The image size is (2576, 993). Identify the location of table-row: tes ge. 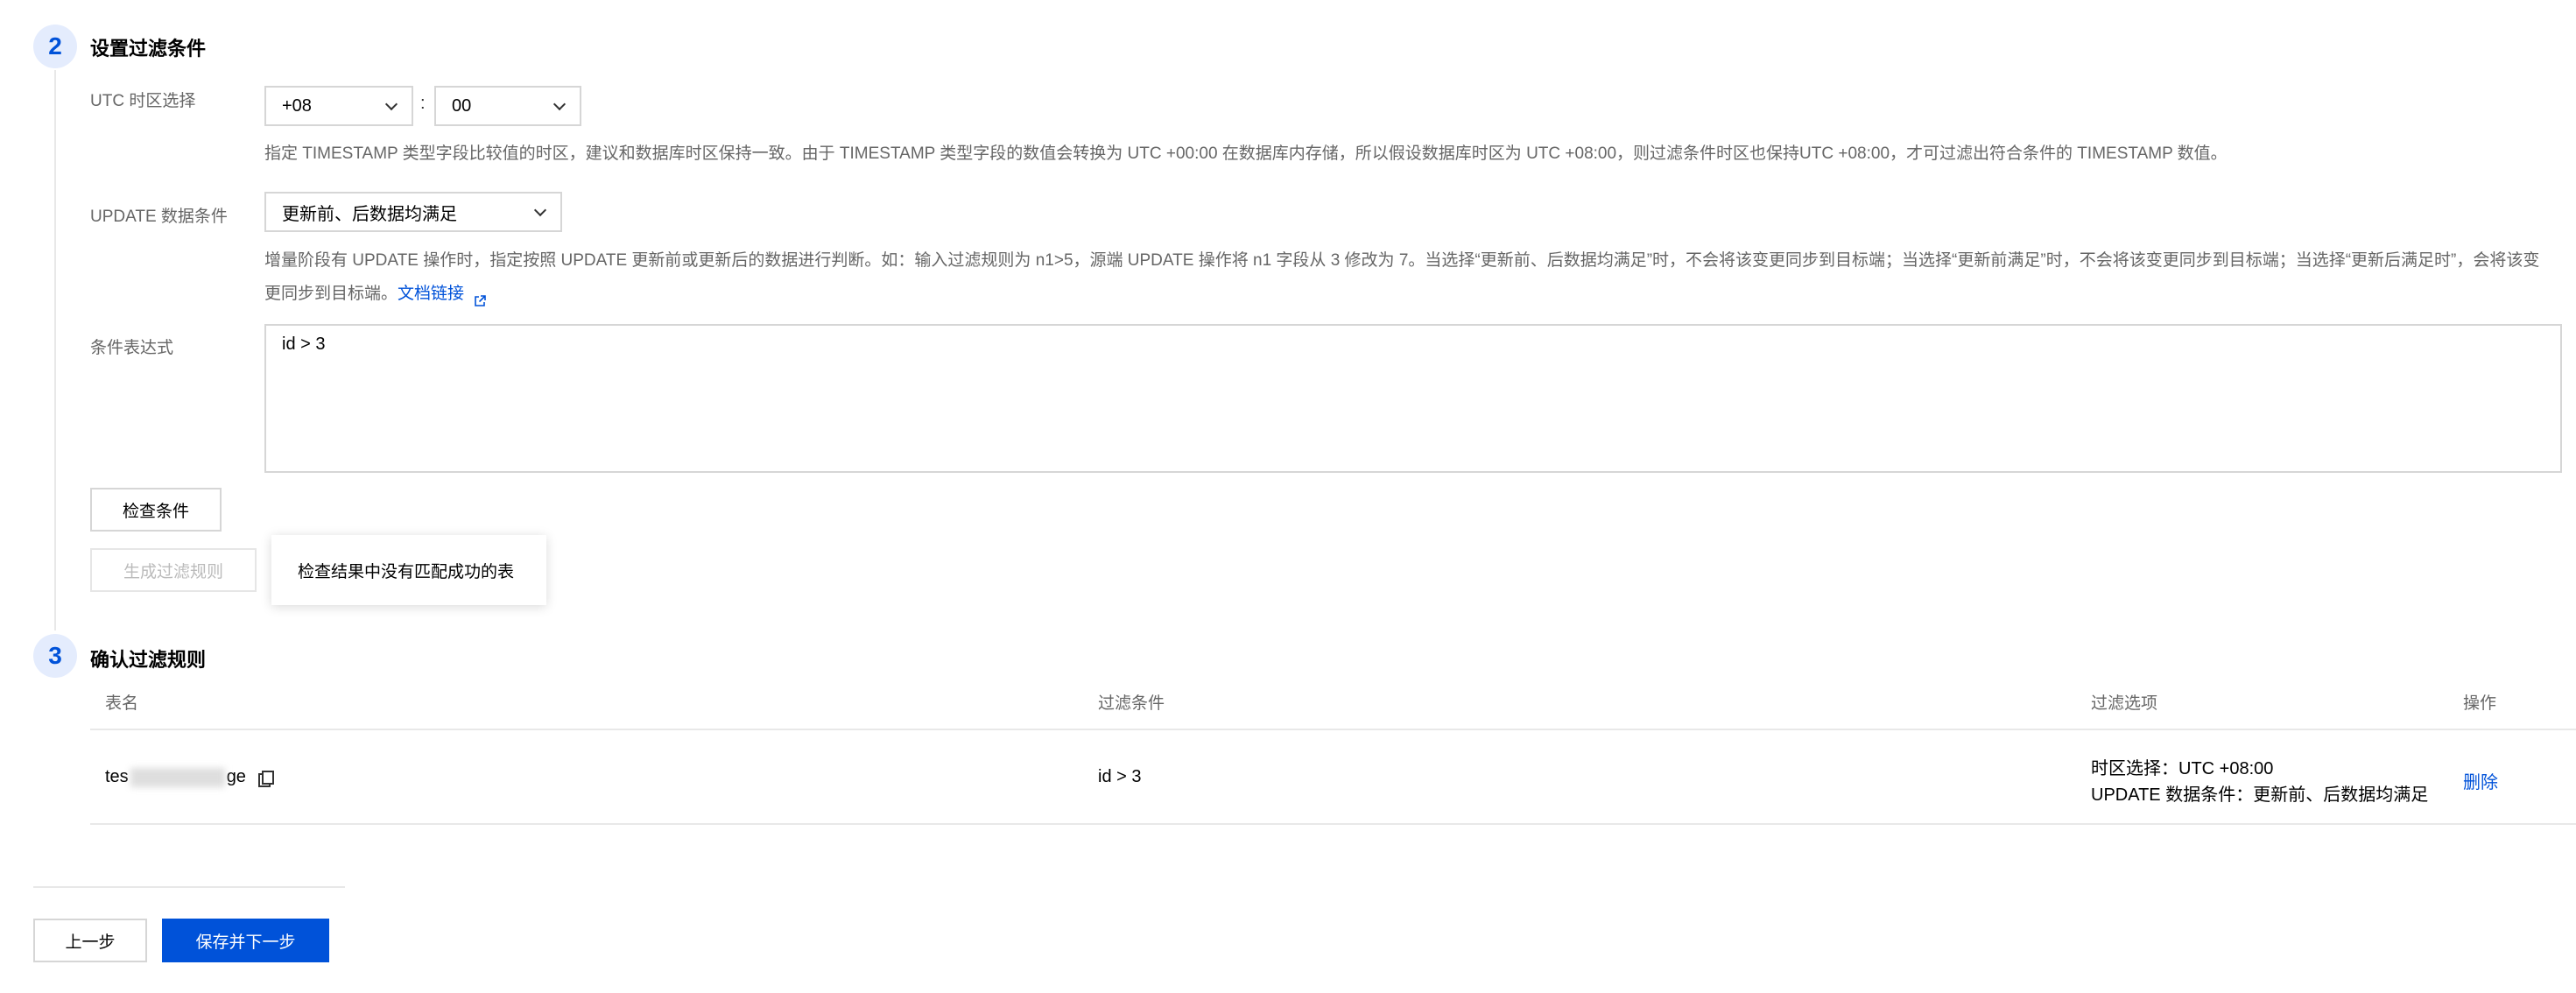
(189, 777).